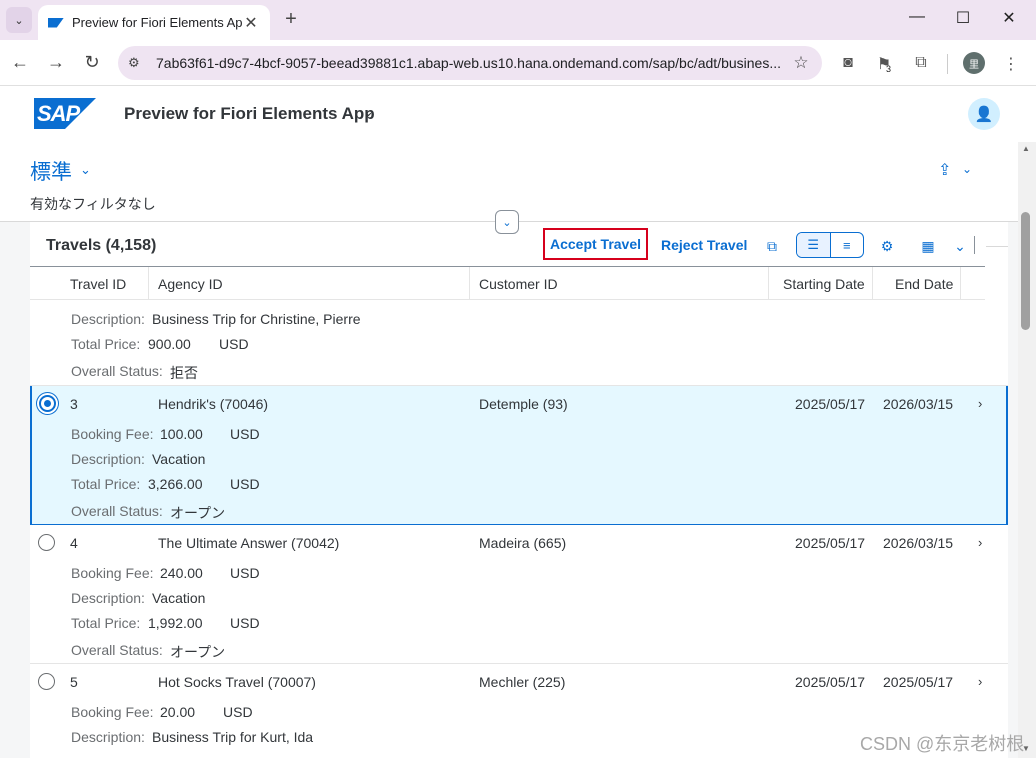  Describe the element at coordinates (56, 62) in the screenshot. I see `forward-icon: →` at that location.